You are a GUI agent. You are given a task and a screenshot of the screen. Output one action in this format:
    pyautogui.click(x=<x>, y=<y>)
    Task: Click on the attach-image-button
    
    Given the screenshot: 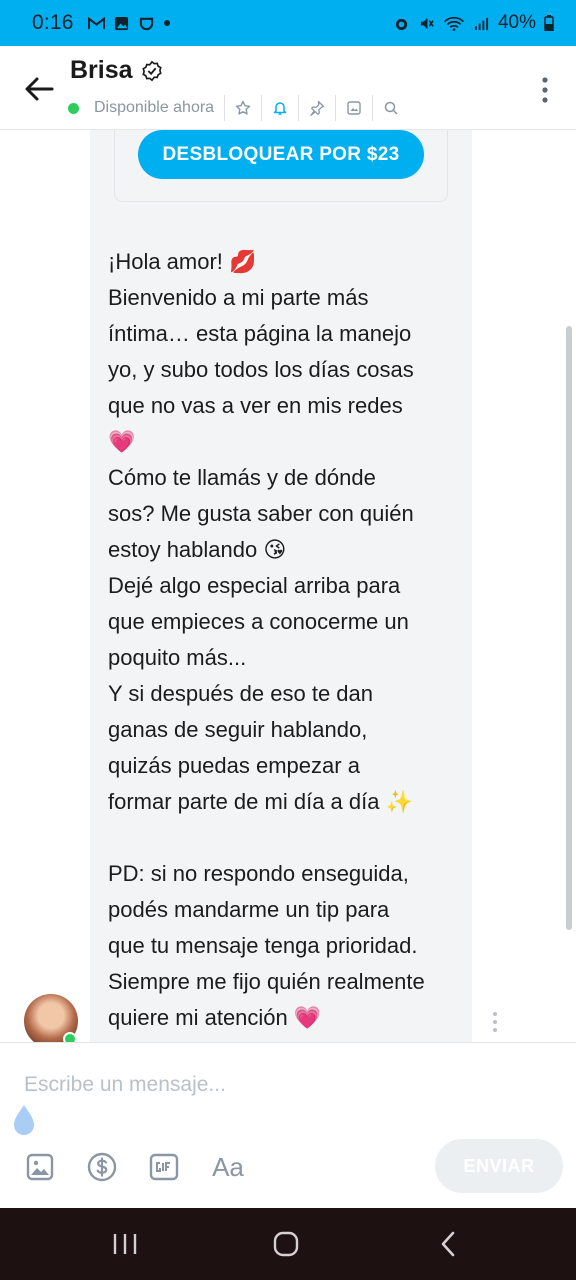 What is the action you would take?
    pyautogui.click(x=40, y=1167)
    